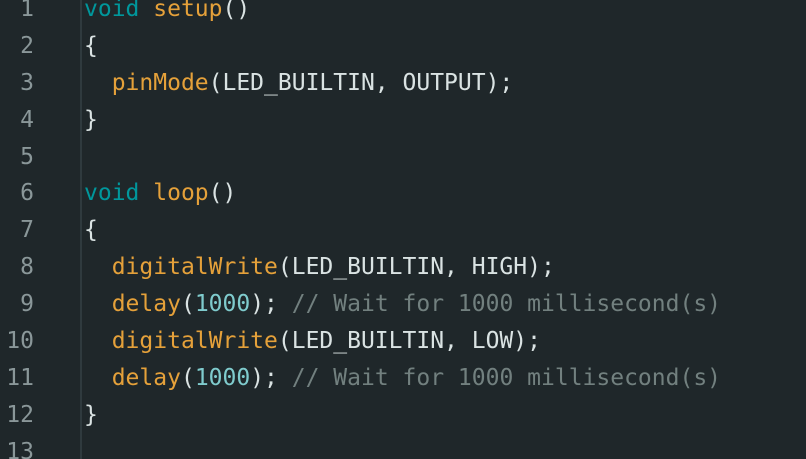  Describe the element at coordinates (20, 377) in the screenshot. I see `line-number: 11` at that location.